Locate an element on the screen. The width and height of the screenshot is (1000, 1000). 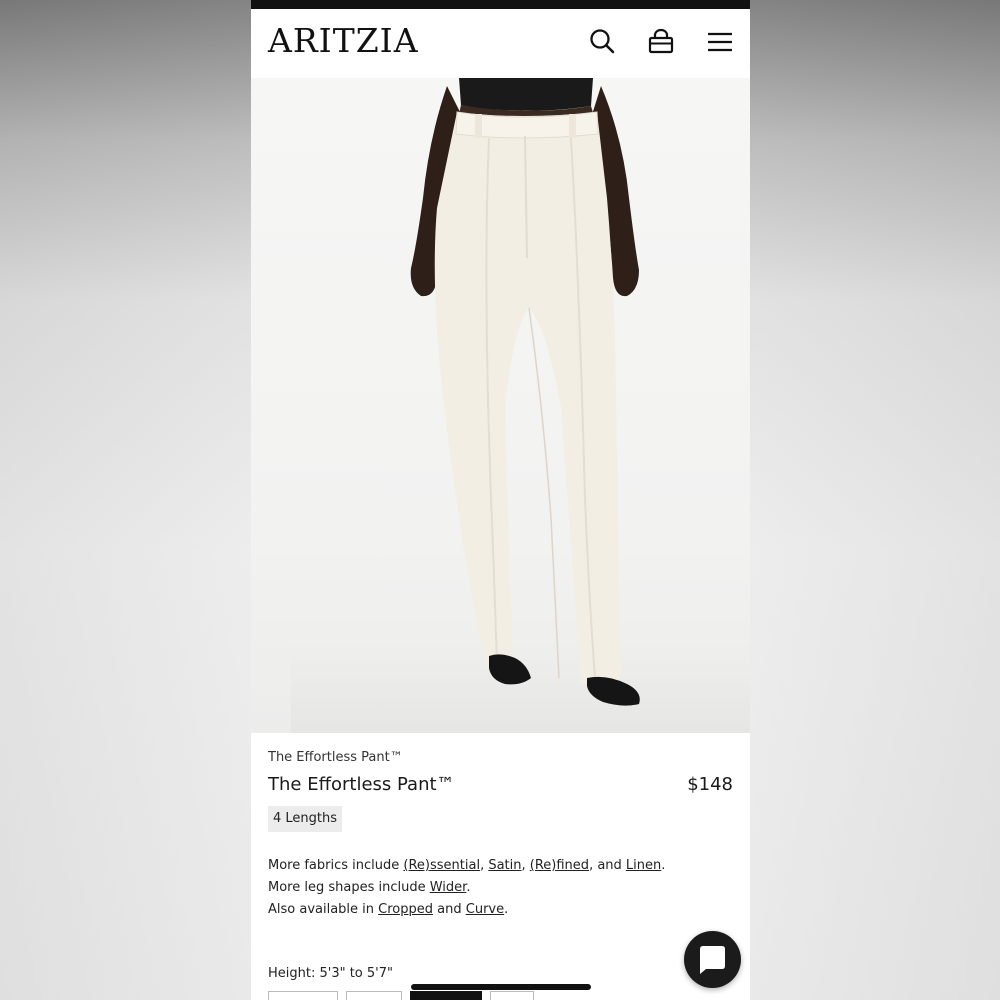
chat-icon is located at coordinates (712, 960).